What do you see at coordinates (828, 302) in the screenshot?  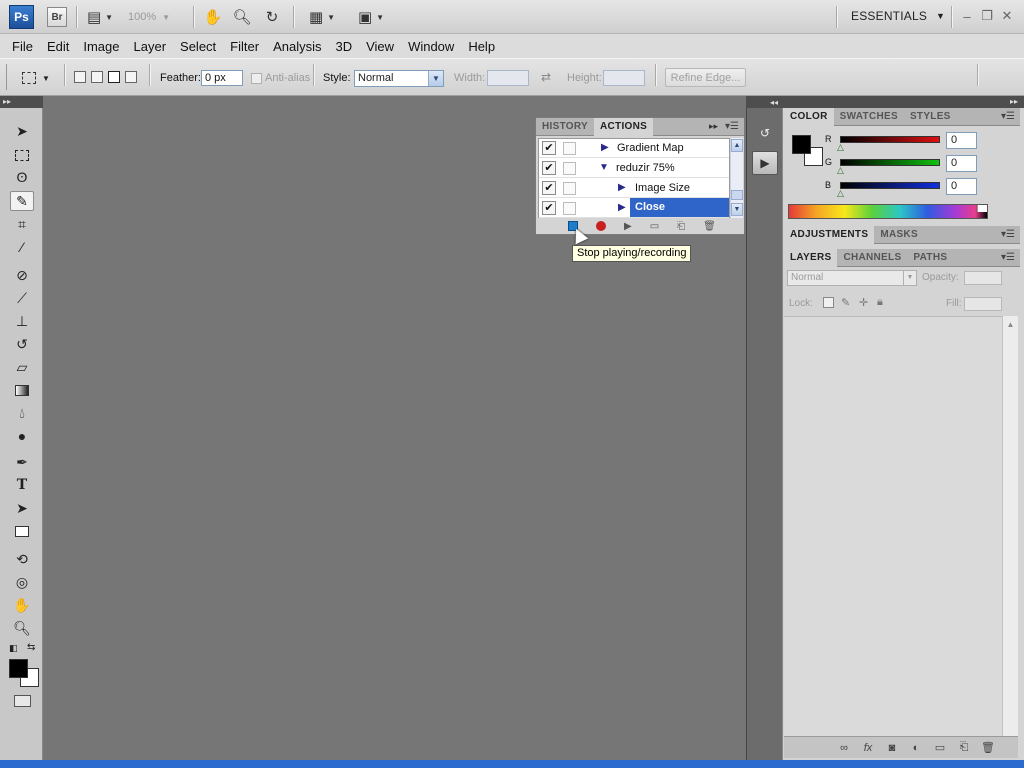 I see `lock-transparent-pixels-button` at bounding box center [828, 302].